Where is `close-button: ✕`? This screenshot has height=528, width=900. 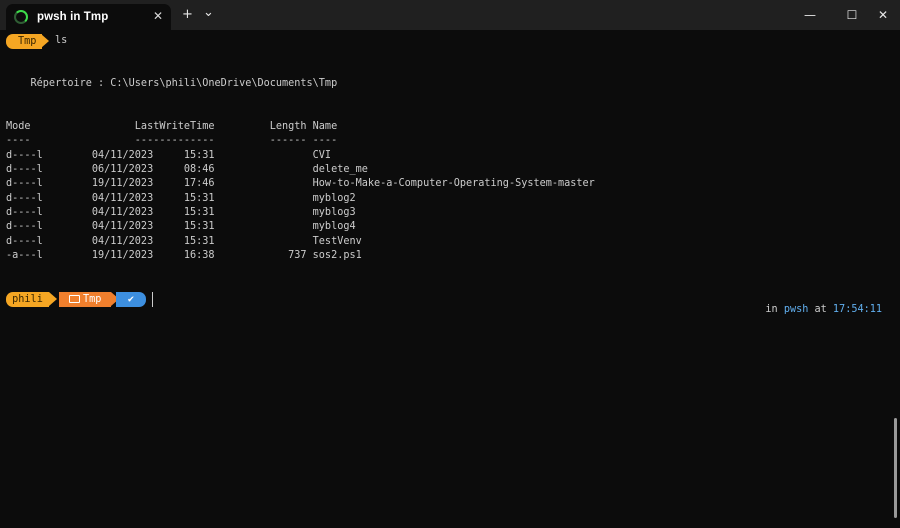 close-button: ✕ is located at coordinates (883, 15).